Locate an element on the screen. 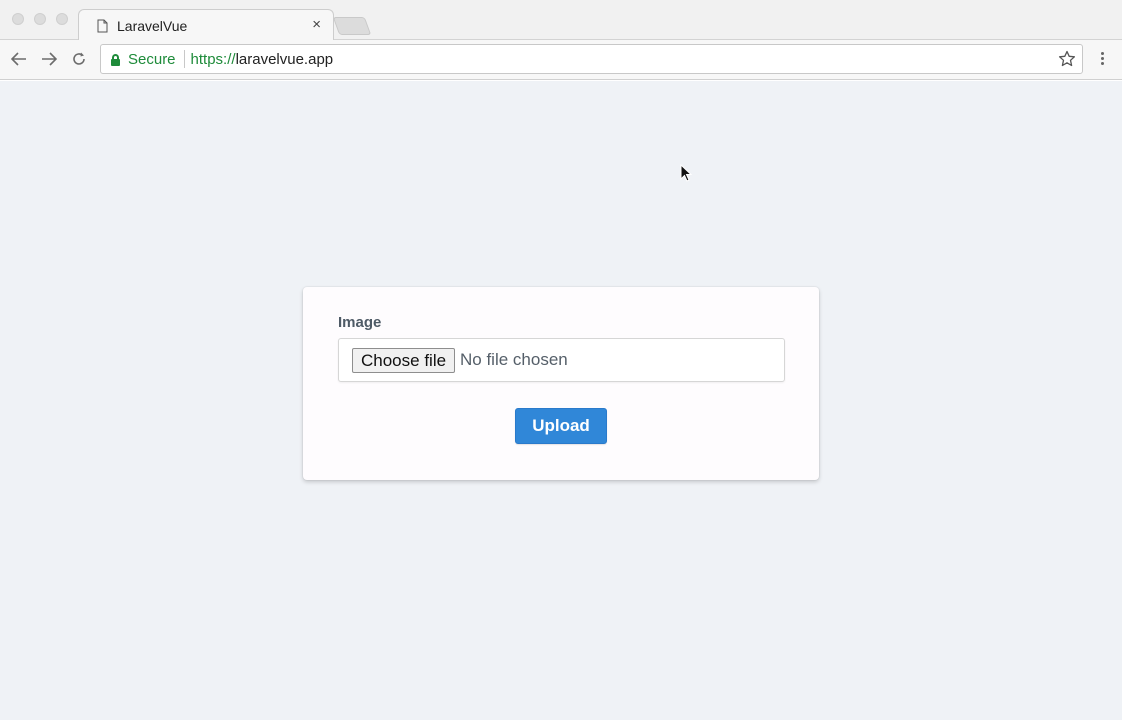 This screenshot has height=720, width=1122. forward-button is located at coordinates (49, 59).